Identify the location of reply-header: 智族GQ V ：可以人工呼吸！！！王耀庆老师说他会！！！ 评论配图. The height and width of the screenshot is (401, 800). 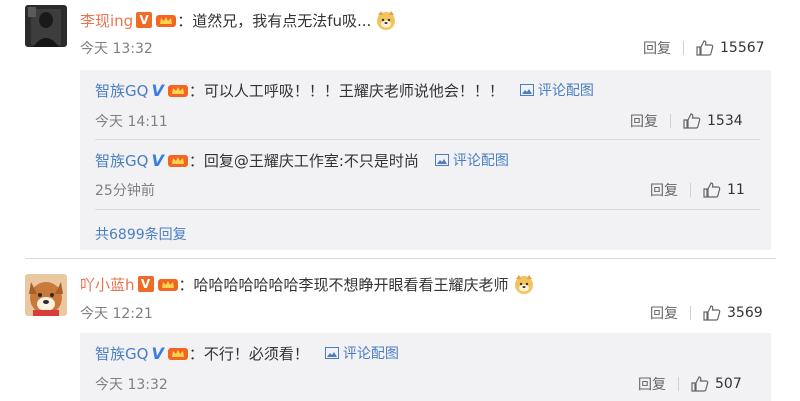
(344, 90).